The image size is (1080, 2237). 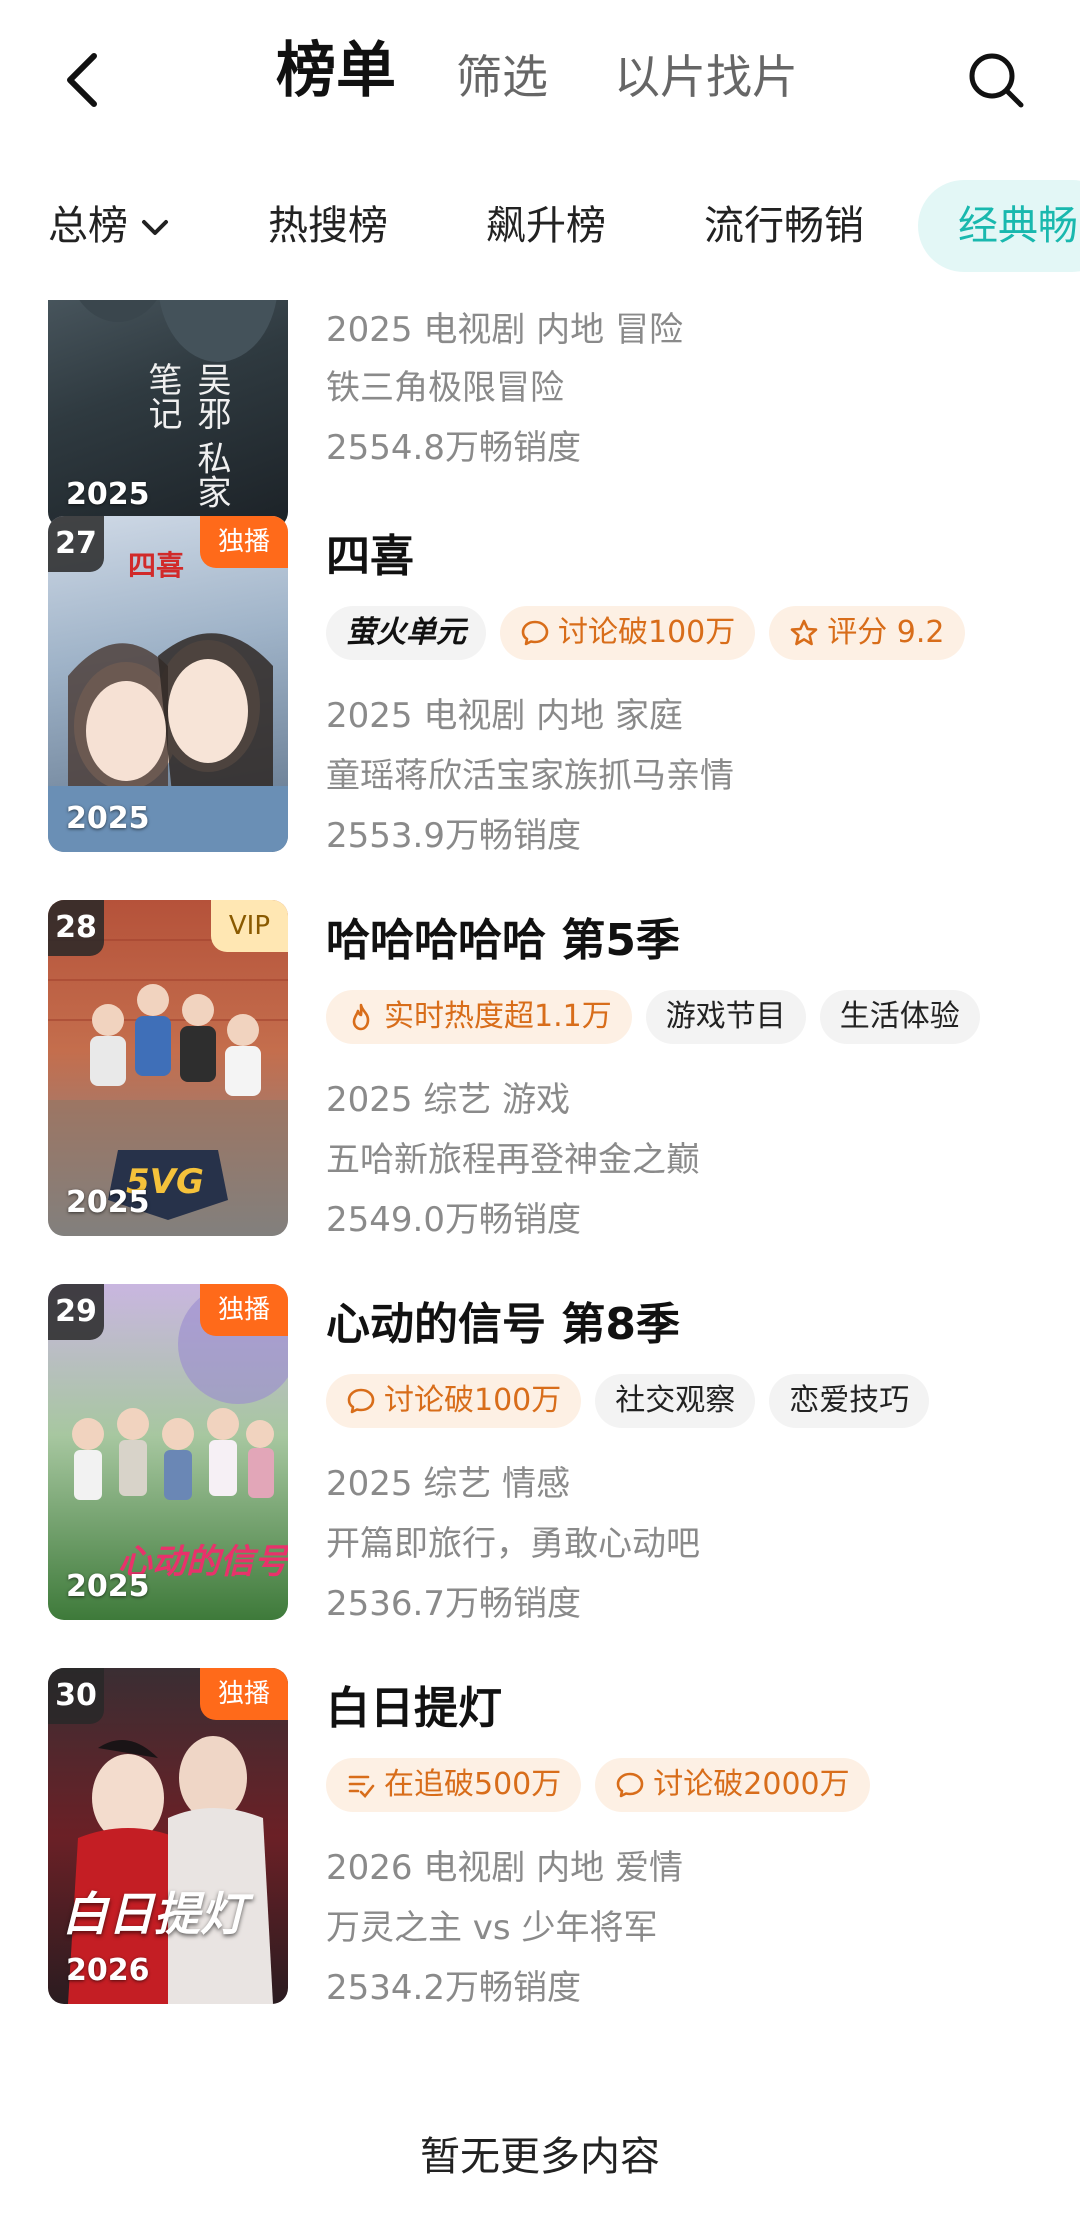 What do you see at coordinates (513, 1160) in the screenshot?
I see `item-description: 五哈新旅程再登神金之巅` at bounding box center [513, 1160].